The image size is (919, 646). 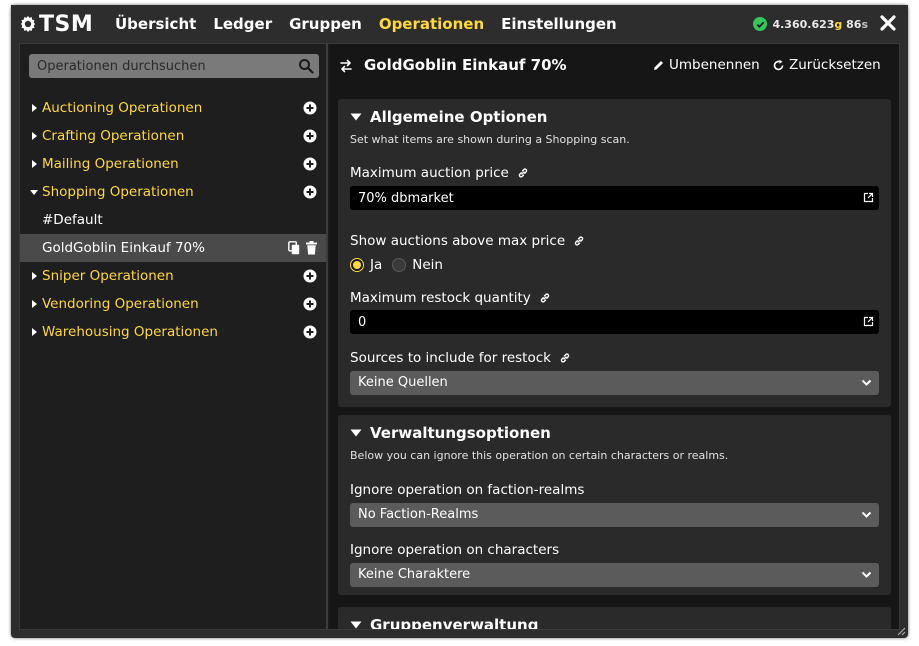 What do you see at coordinates (820, 24) in the screenshot?
I see `gold-amount: 4.360.623g 86s` at bounding box center [820, 24].